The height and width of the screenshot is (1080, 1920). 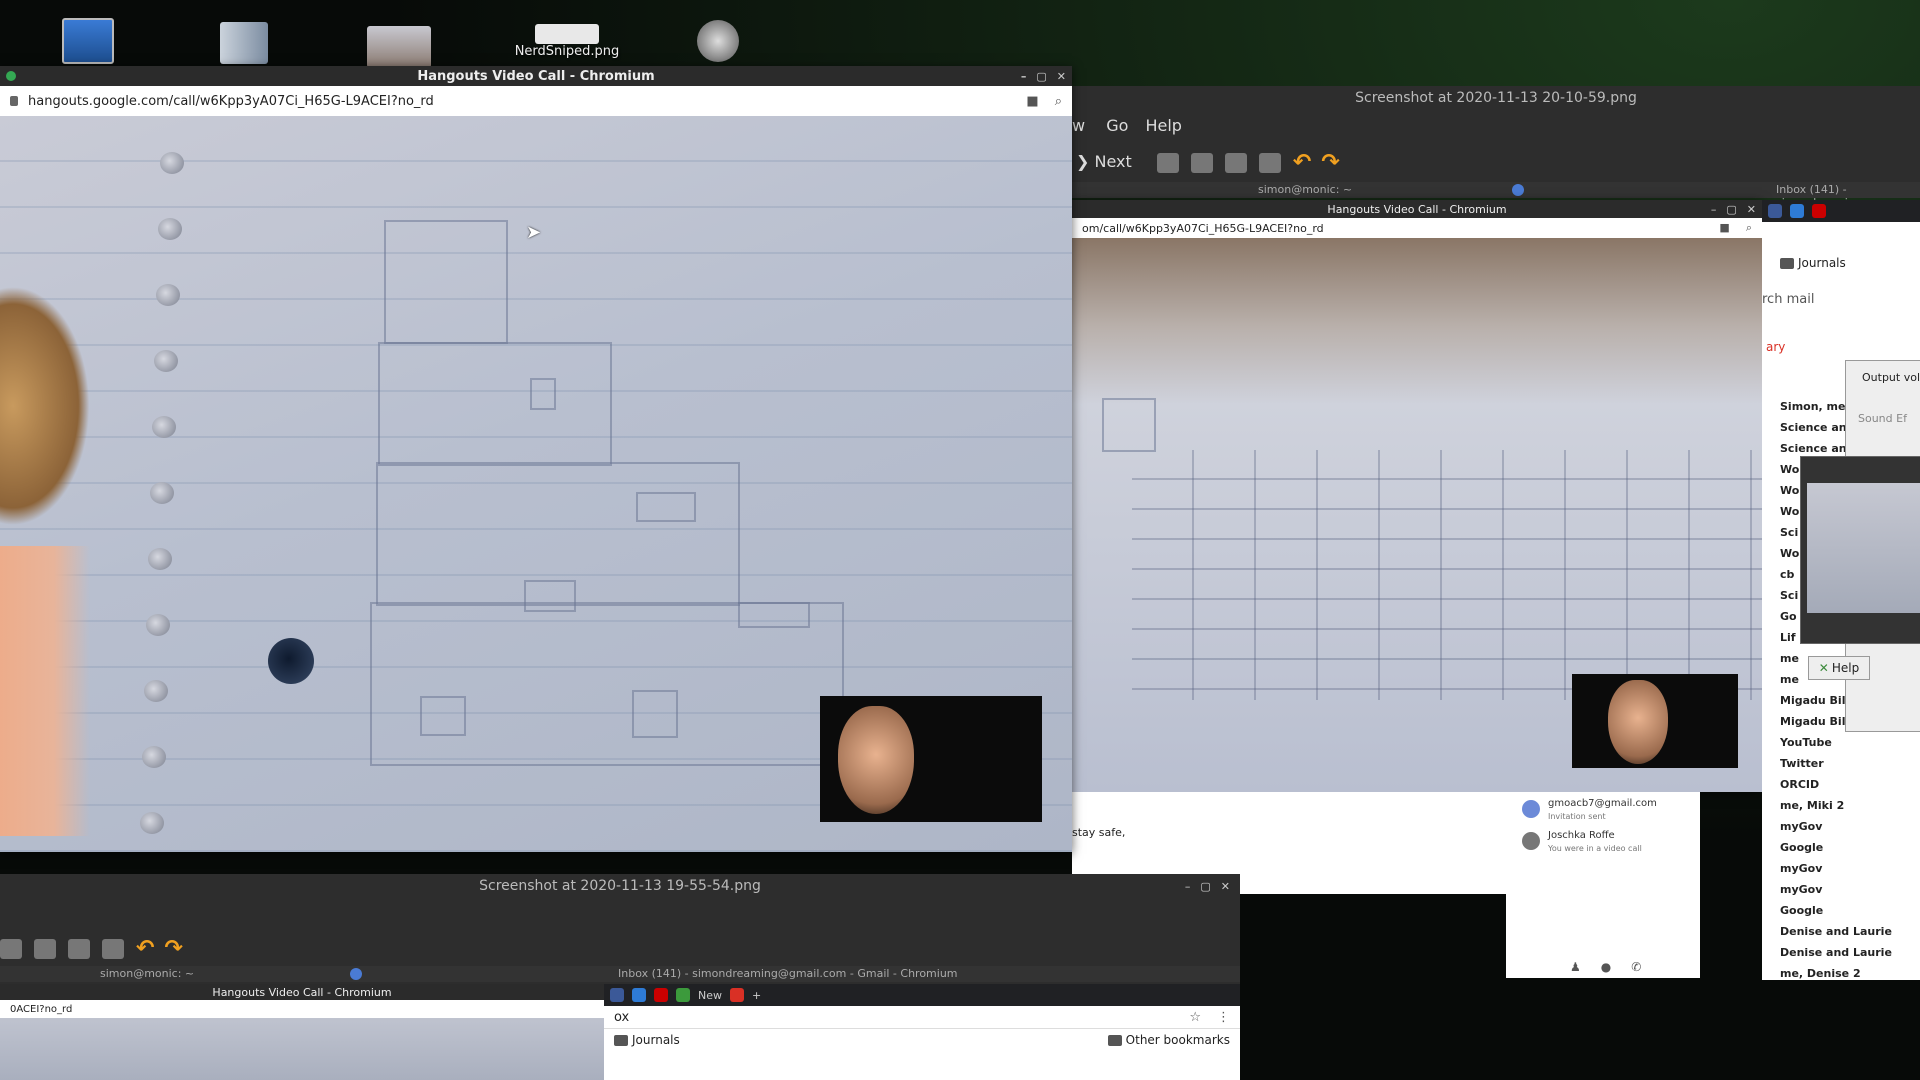 What do you see at coordinates (1850, 763) in the screenshot?
I see `mail-row: Twitter` at bounding box center [1850, 763].